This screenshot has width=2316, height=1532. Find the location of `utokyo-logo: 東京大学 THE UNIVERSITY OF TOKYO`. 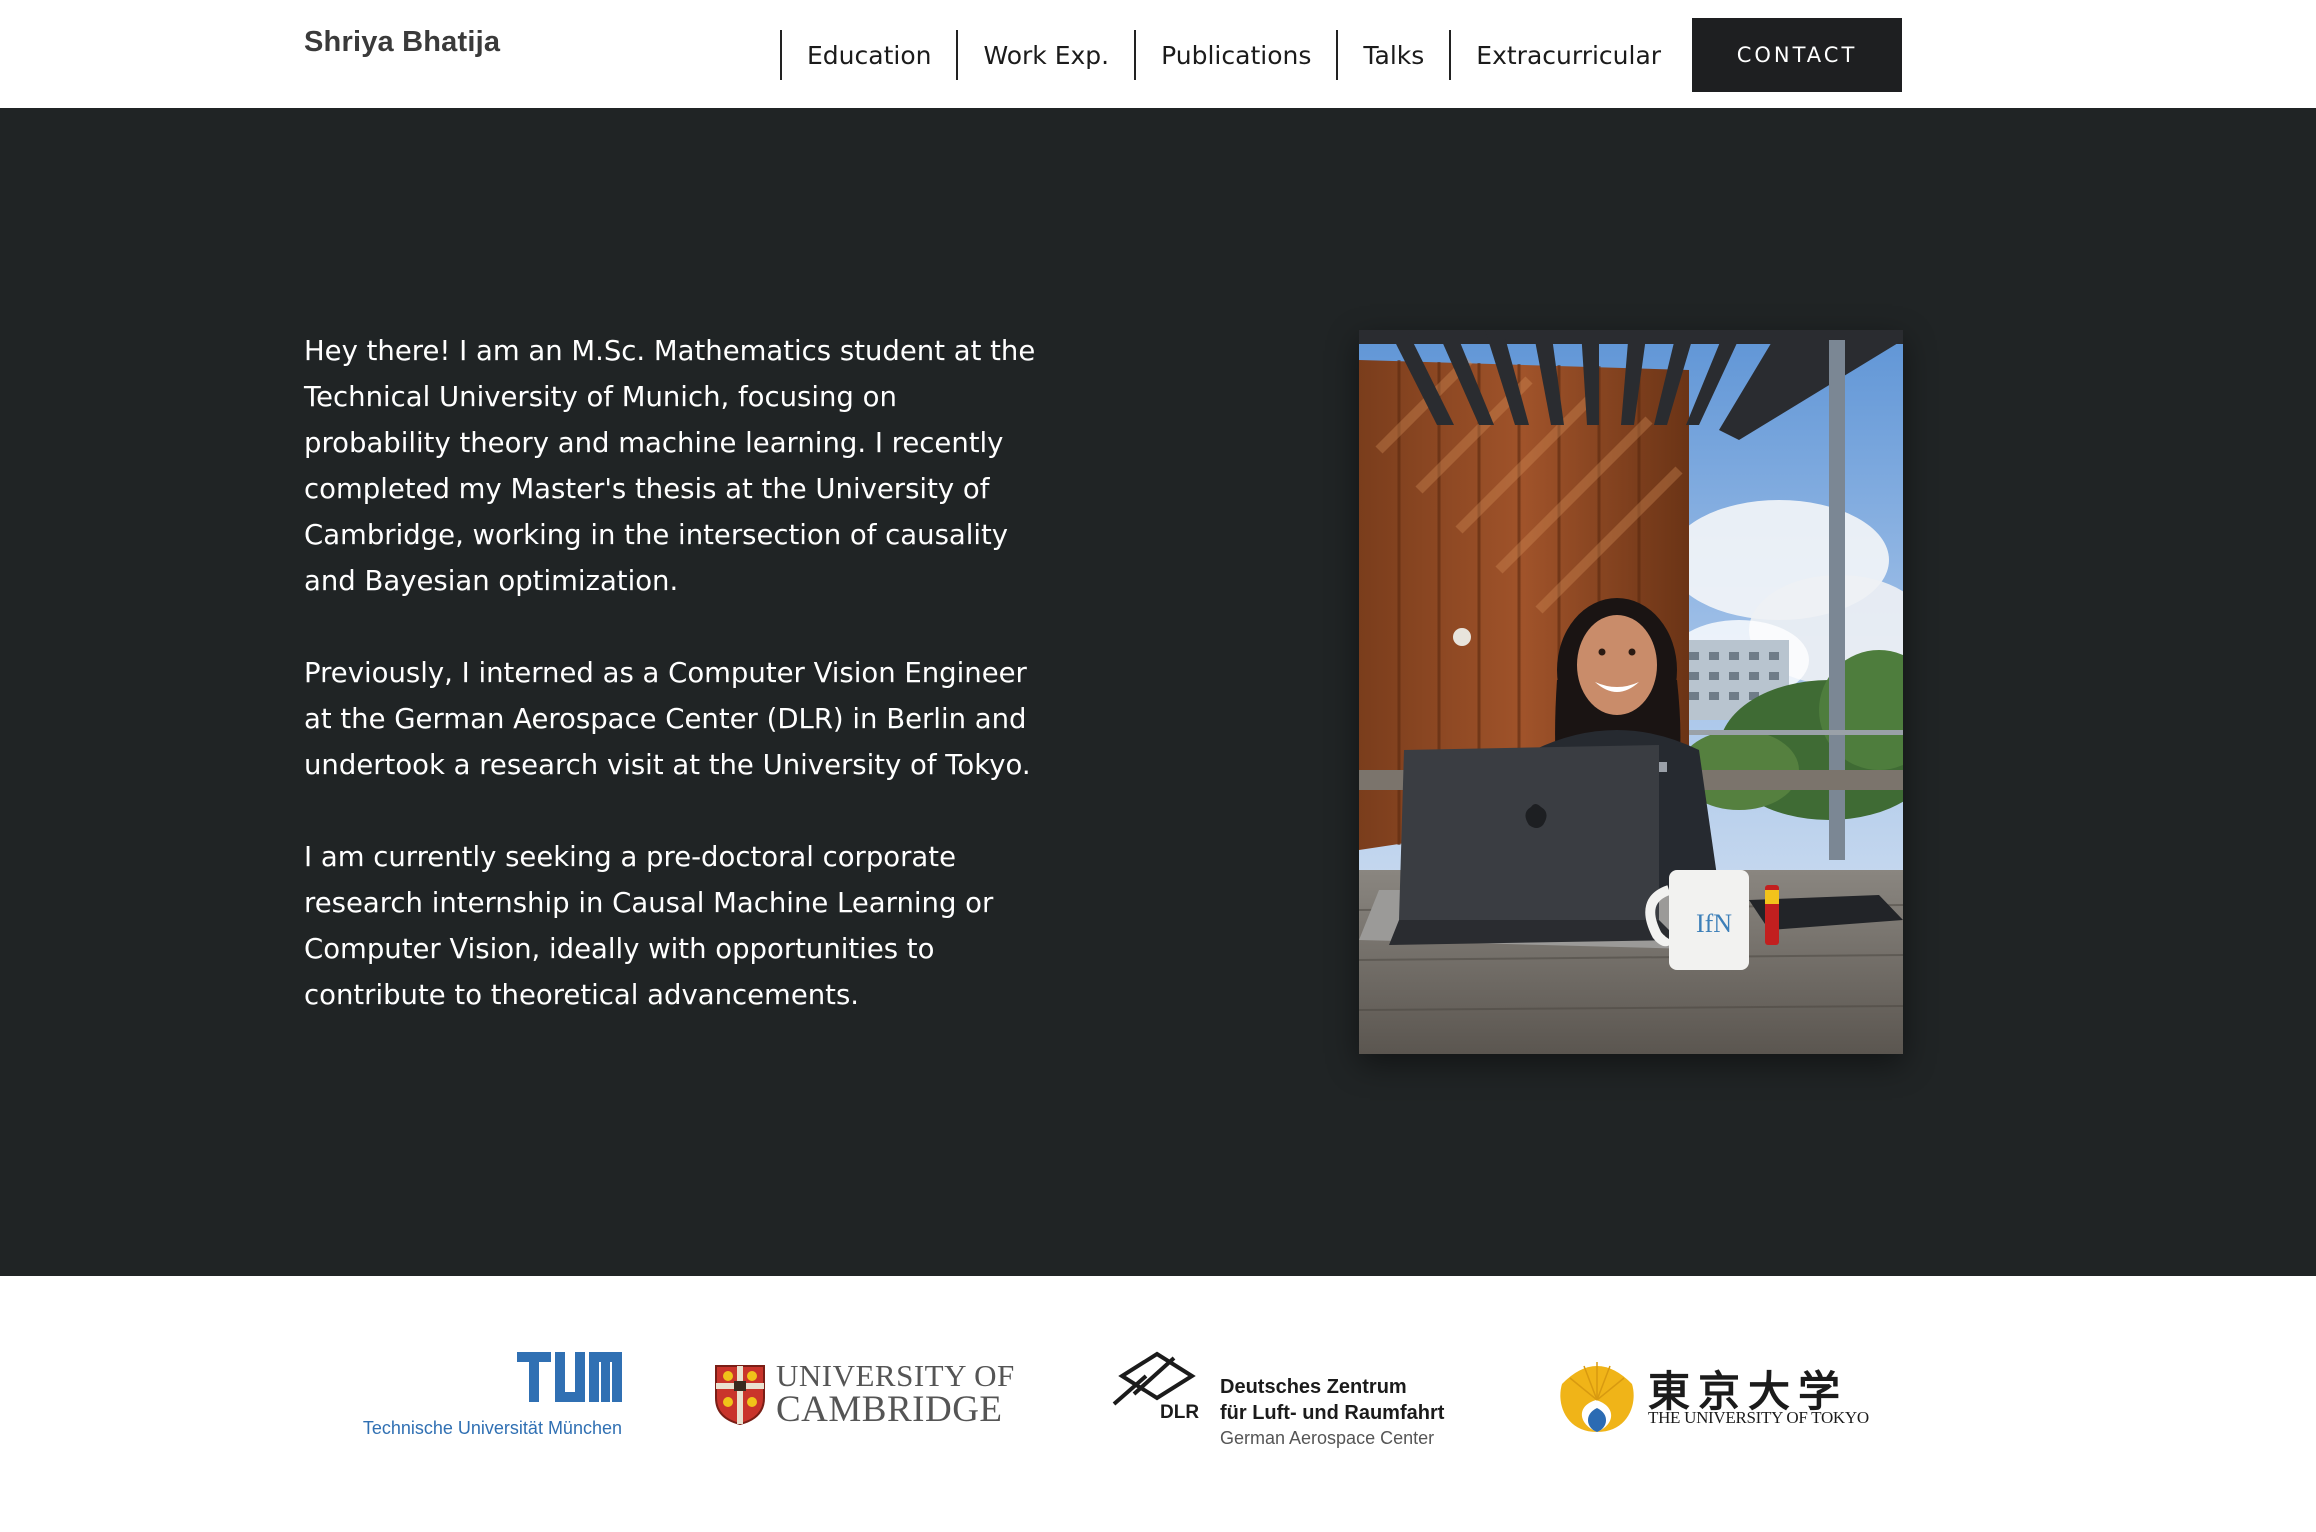

utokyo-logo: 東京大学 THE UNIVERSITY OF TOKYO is located at coordinates (1712, 1399).